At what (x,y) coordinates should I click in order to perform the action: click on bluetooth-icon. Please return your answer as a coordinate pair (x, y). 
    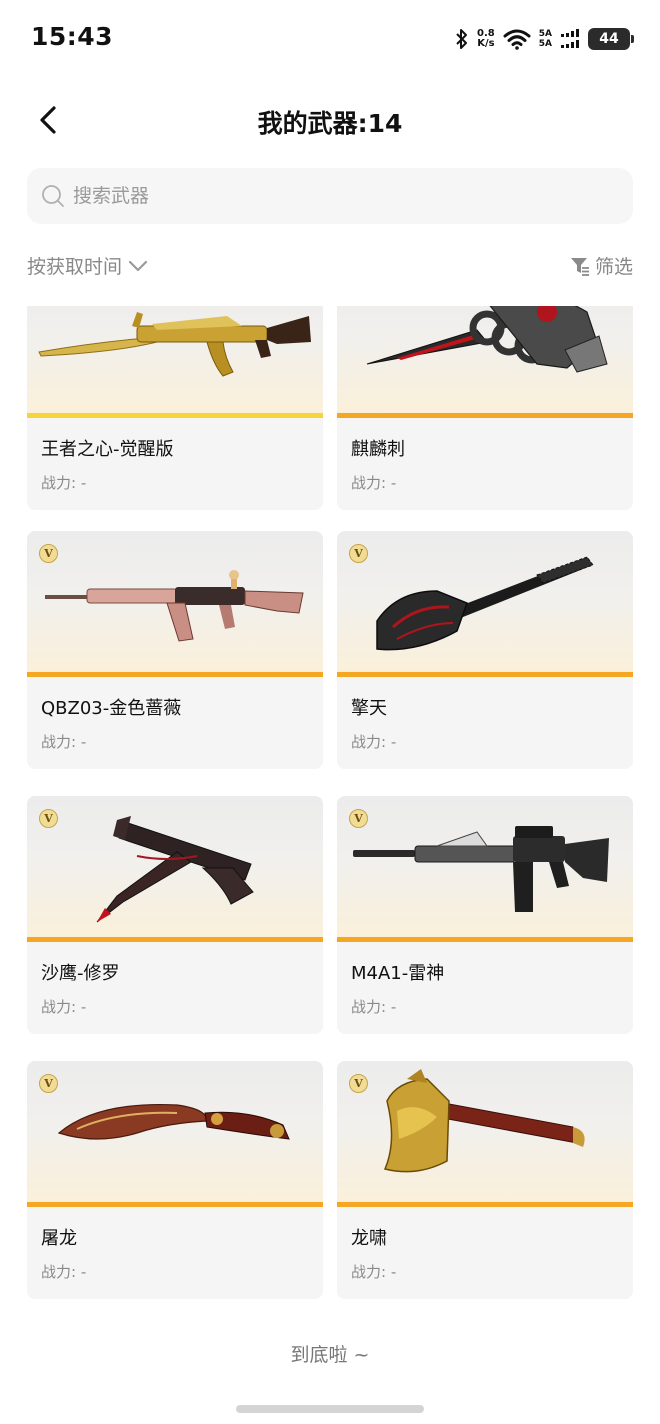
    Looking at the image, I should click on (462, 39).